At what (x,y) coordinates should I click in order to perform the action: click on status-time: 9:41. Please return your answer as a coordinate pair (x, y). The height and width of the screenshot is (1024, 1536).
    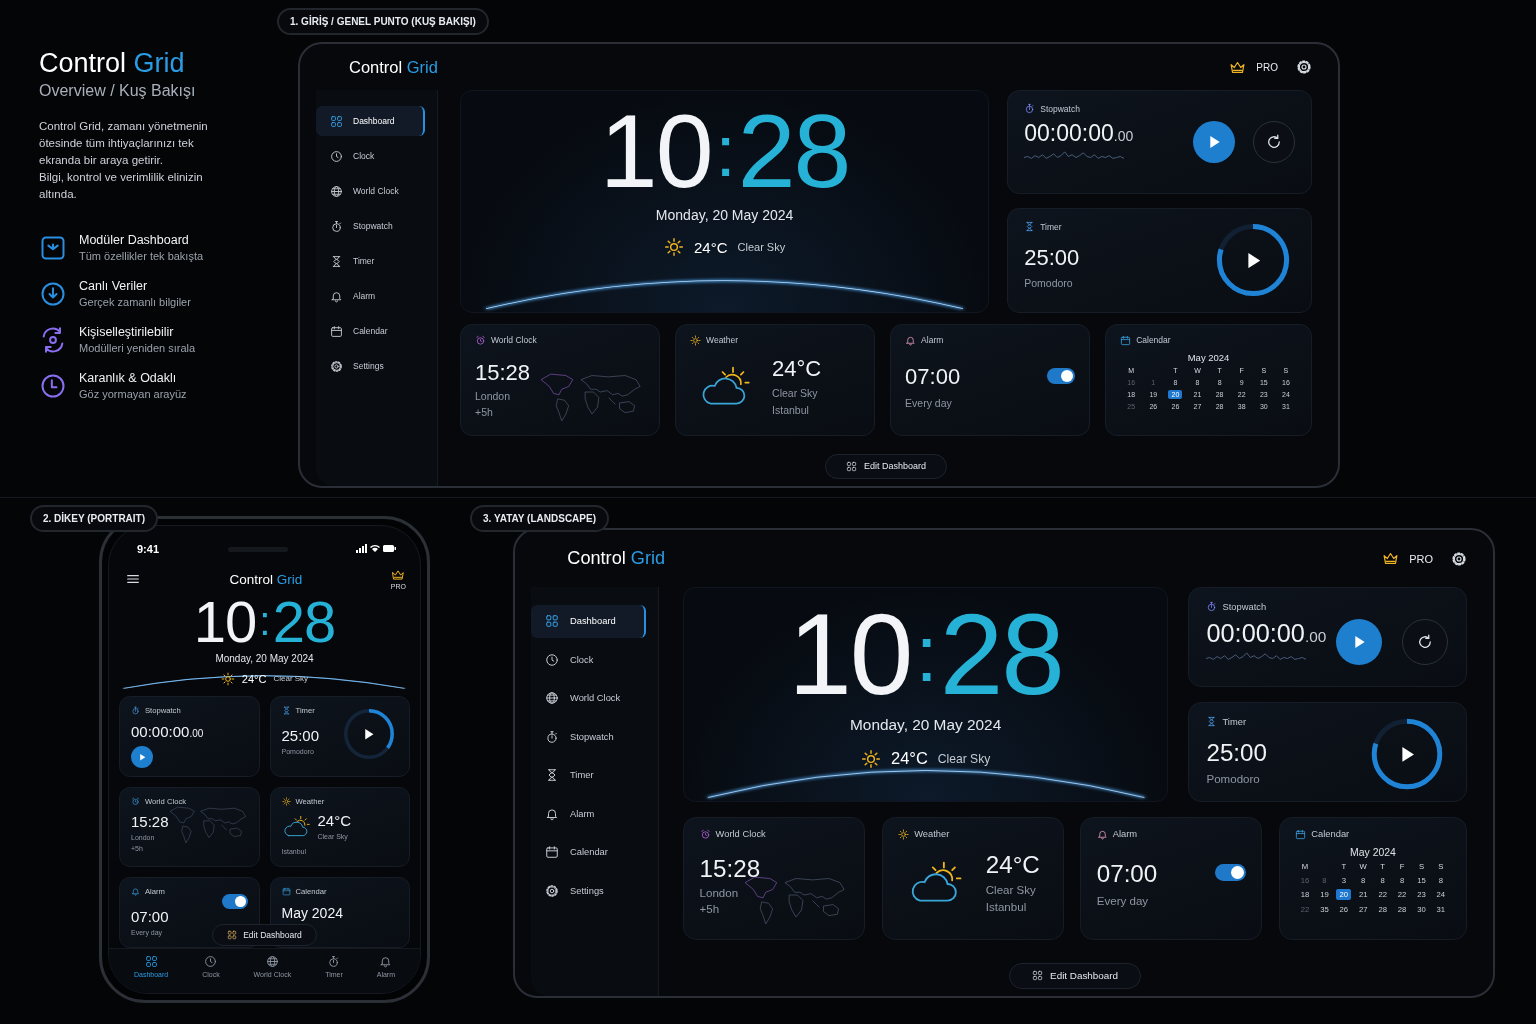
    Looking at the image, I should click on (148, 549).